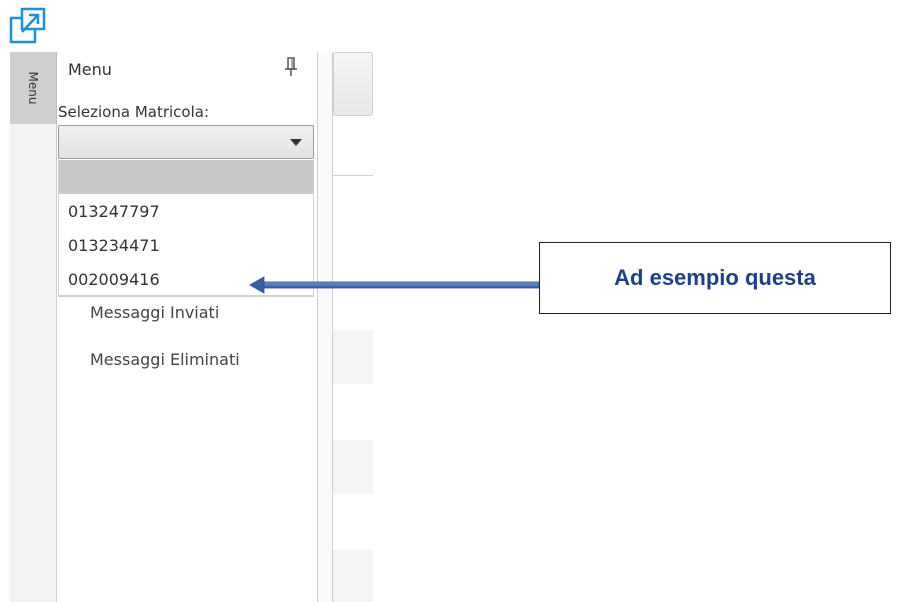 This screenshot has width=903, height=602. I want to click on menu-side-tab-label: Menu, so click(33, 88).